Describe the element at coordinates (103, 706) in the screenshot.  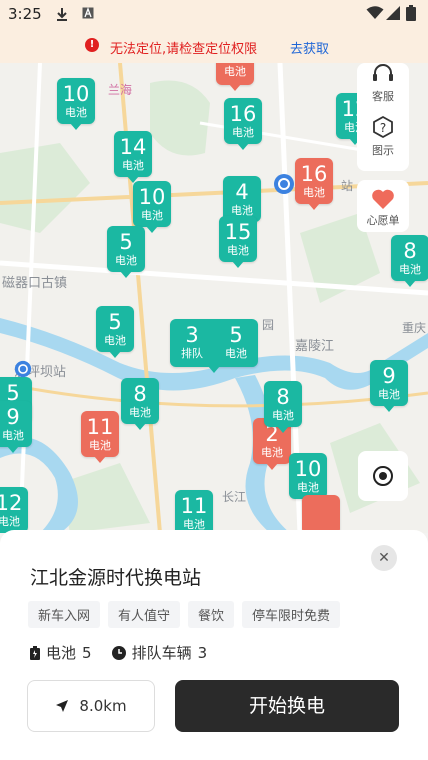
I see `distance-value: 8.0km` at that location.